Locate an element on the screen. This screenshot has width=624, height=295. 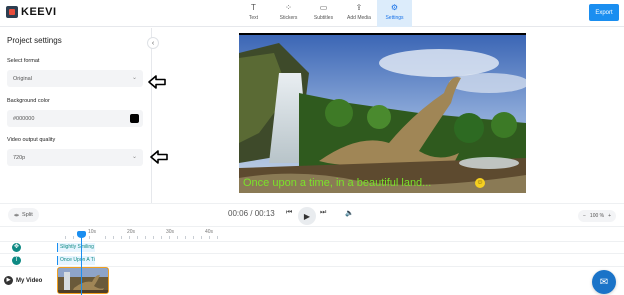
zoom-out-icon: − is located at coordinates (584, 216).